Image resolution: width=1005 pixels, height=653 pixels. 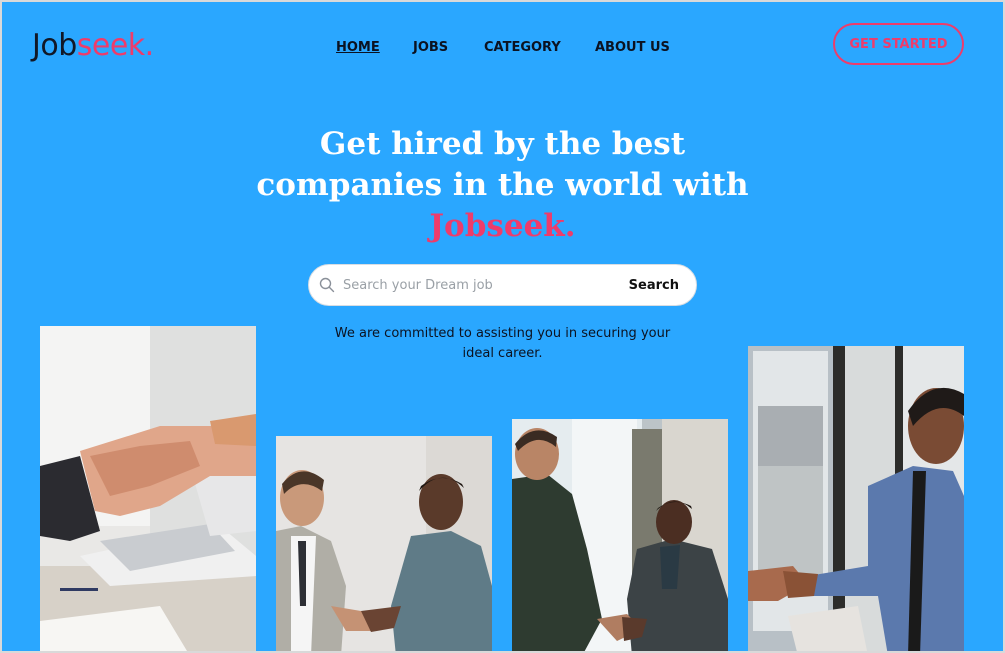 What do you see at coordinates (54, 45) in the screenshot?
I see `logo-part-job: Job` at bounding box center [54, 45].